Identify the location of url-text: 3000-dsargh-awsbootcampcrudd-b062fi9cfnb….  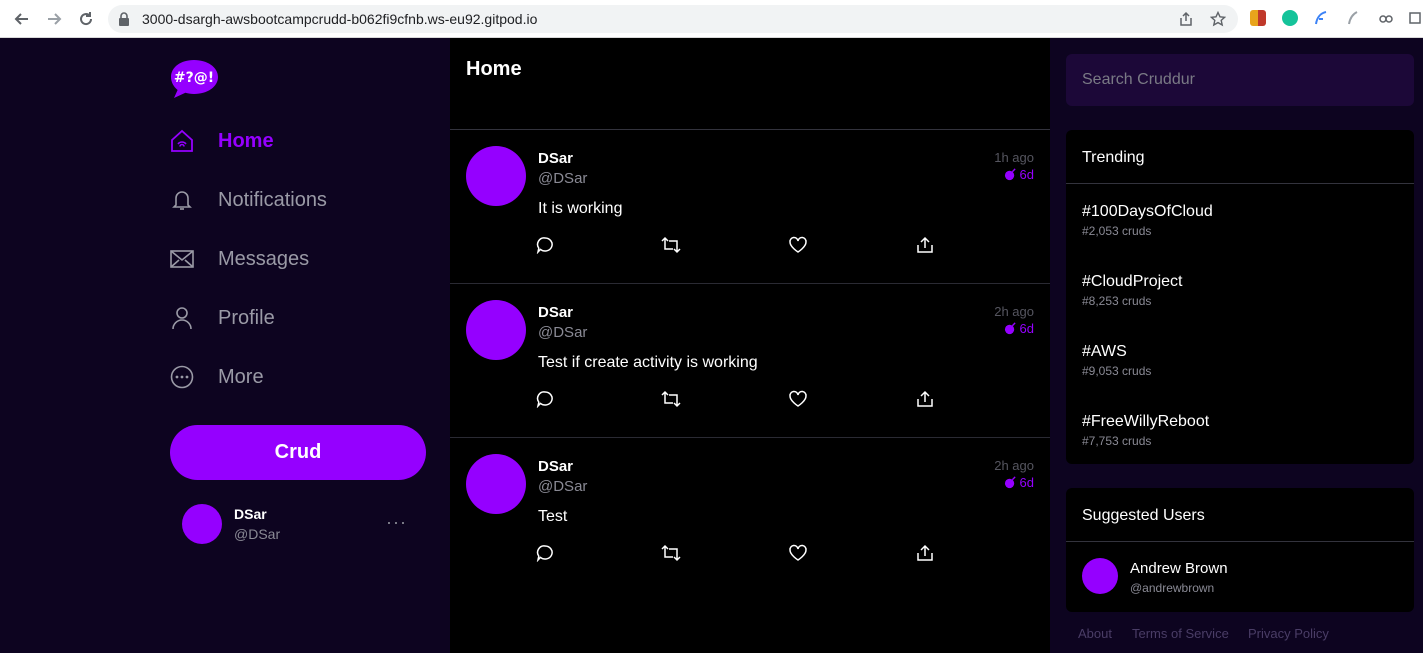
(340, 19).